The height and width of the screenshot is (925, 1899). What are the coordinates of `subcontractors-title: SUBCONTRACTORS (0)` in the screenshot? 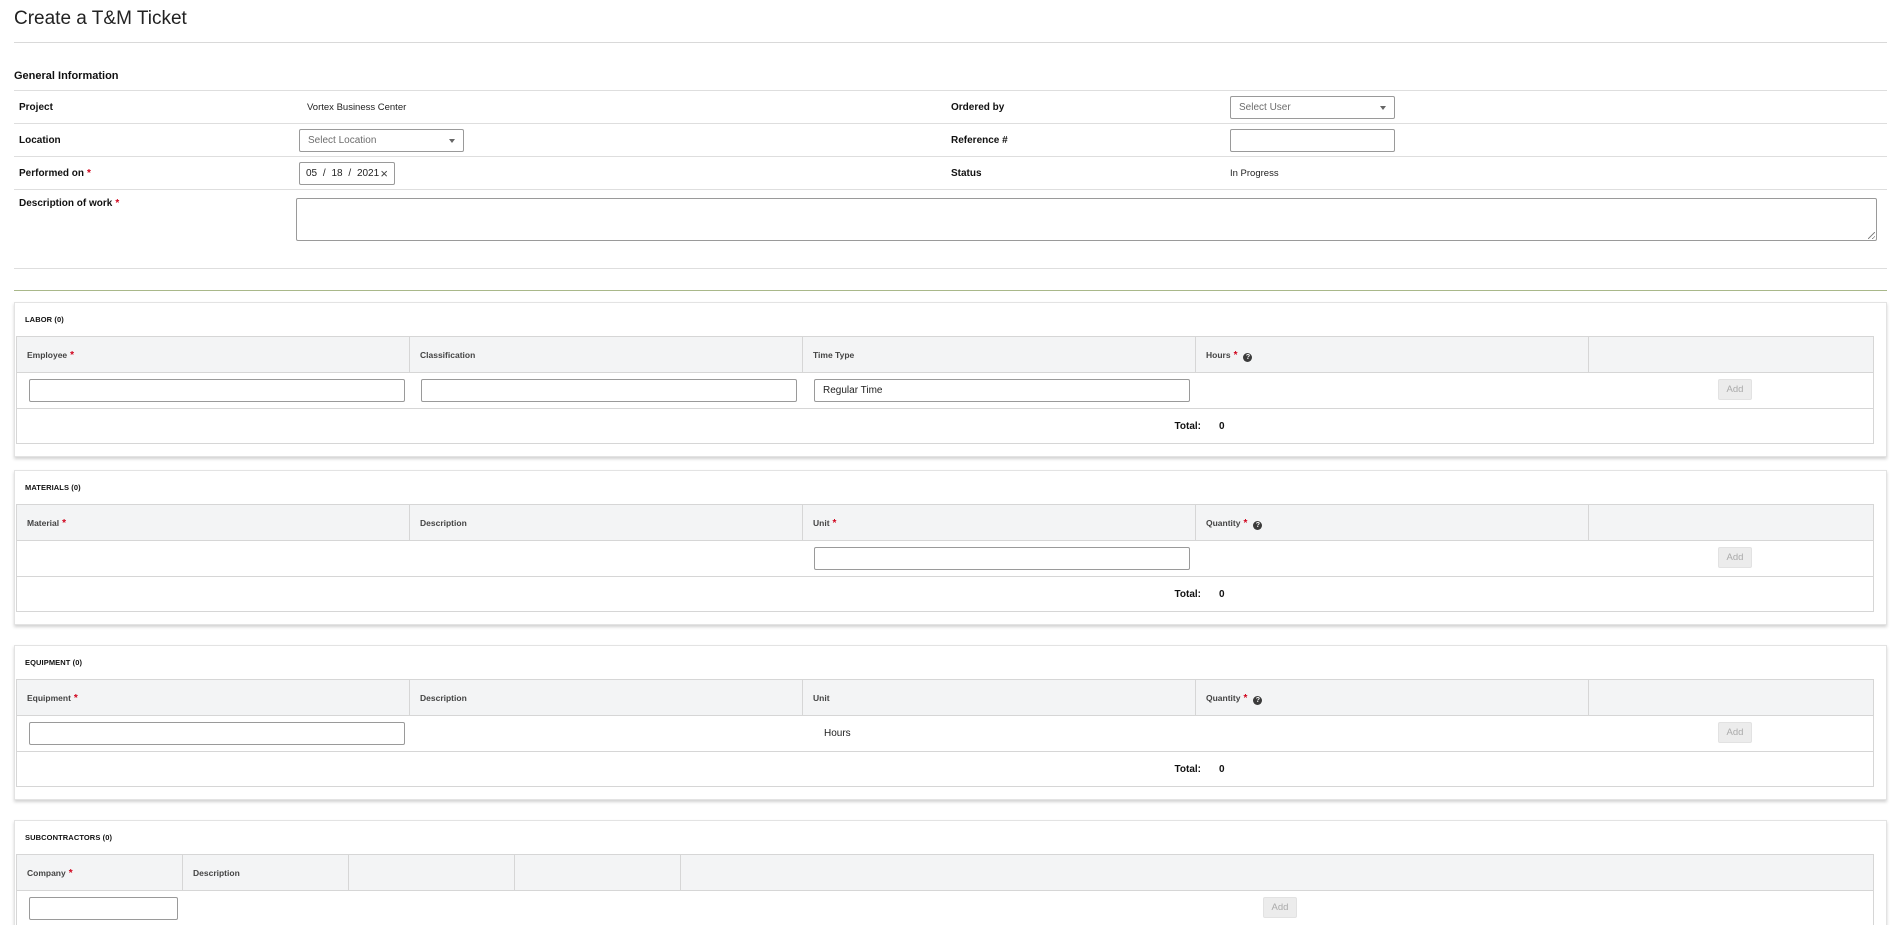 It's located at (69, 837).